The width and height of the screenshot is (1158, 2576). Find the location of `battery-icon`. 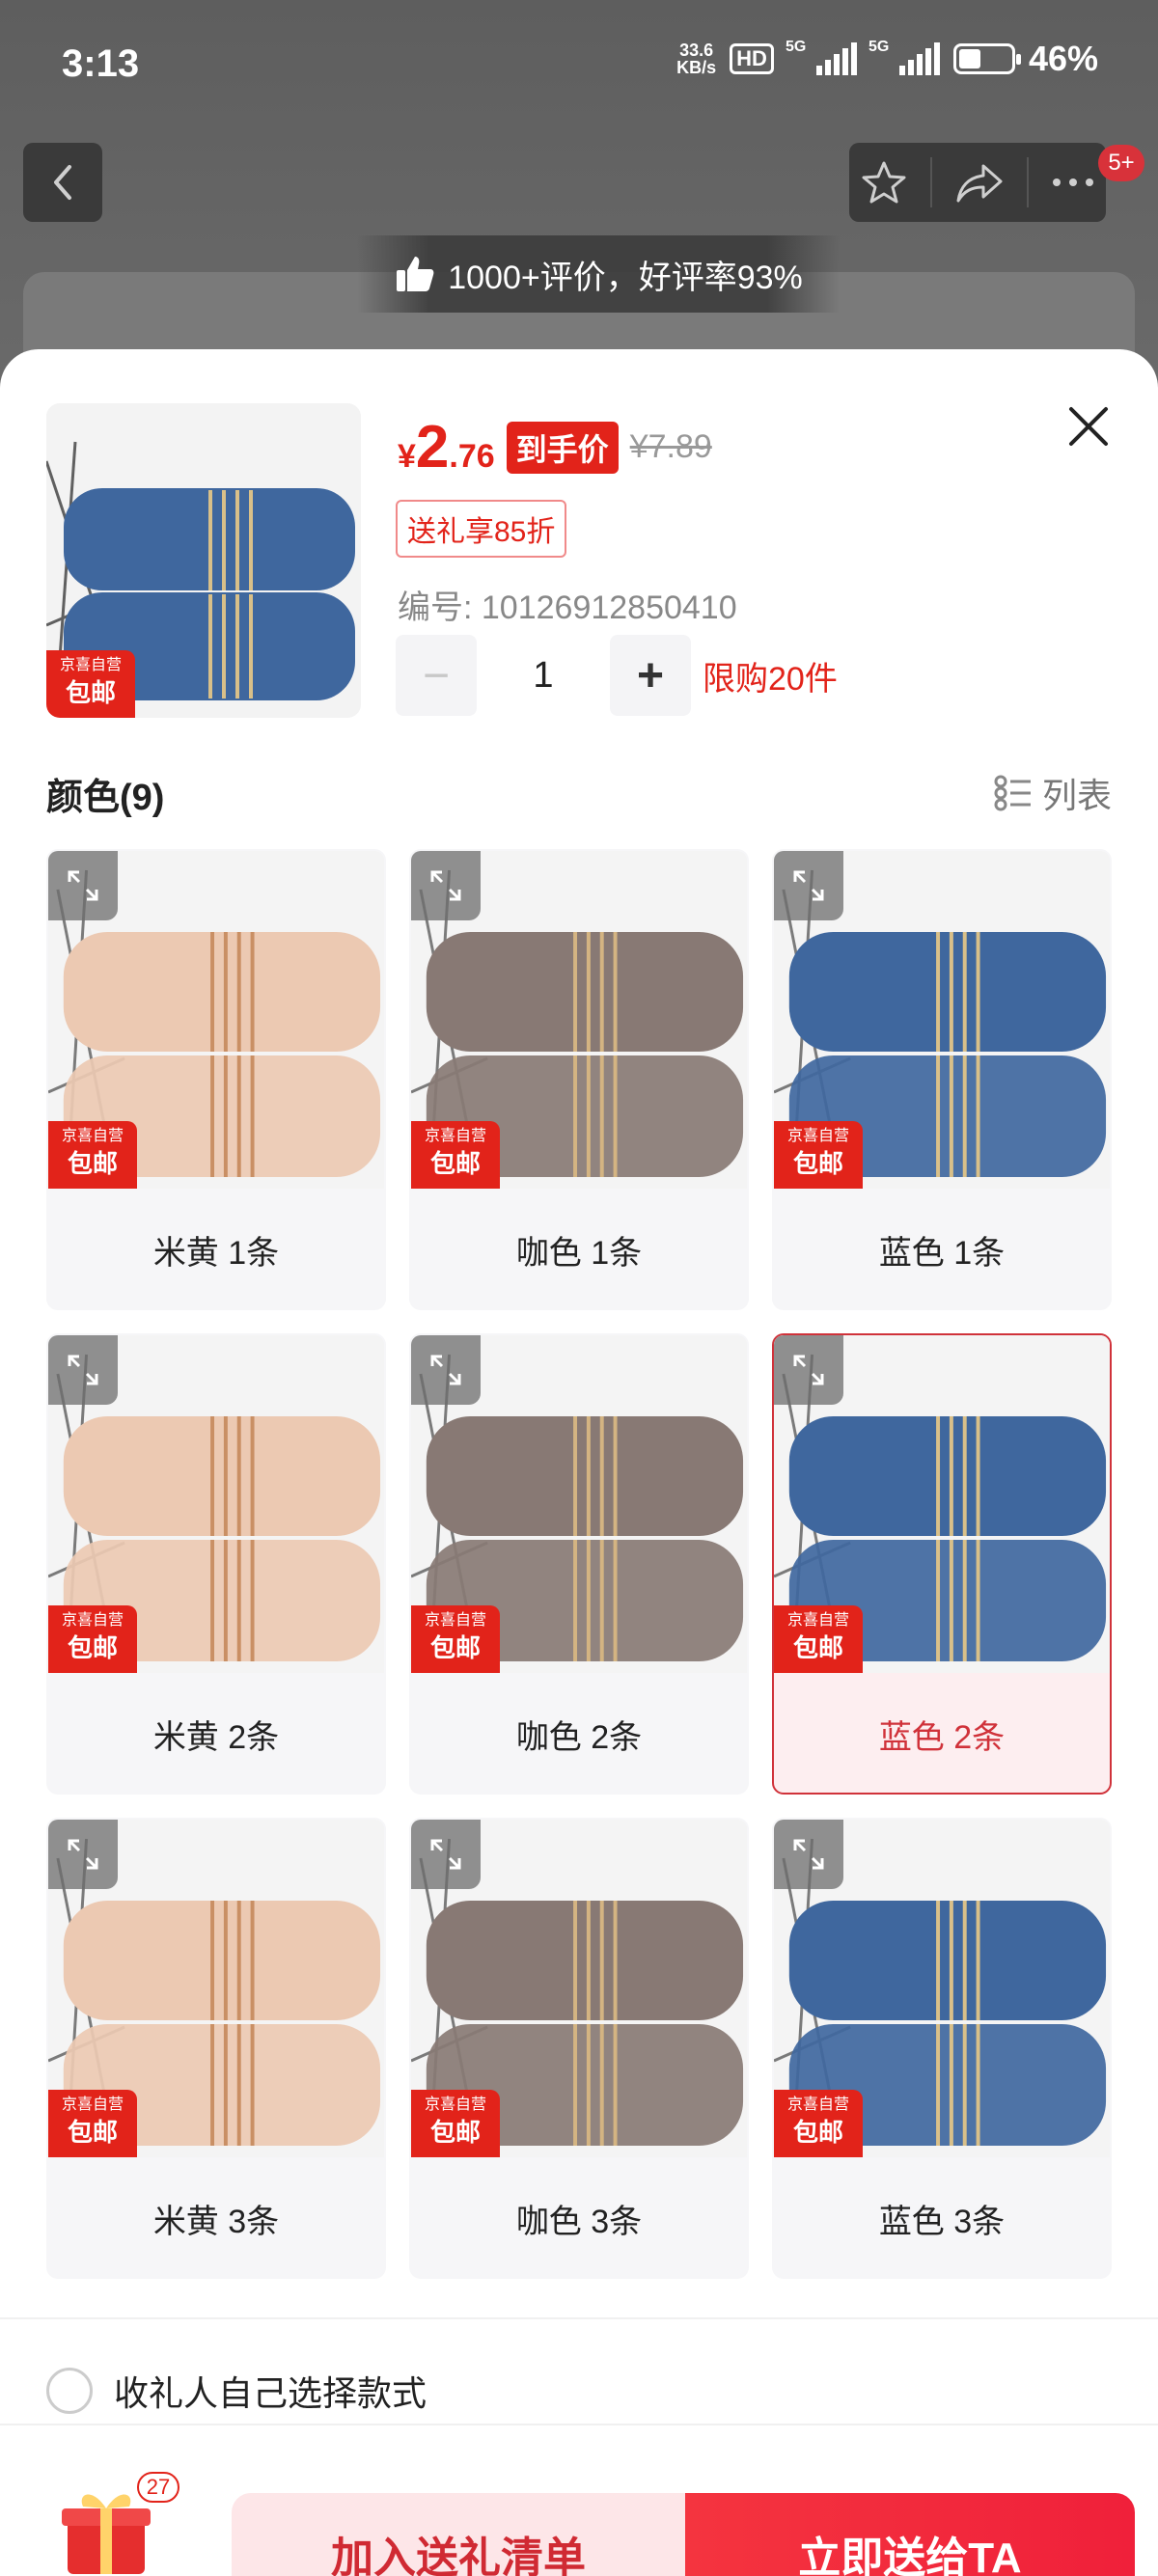

battery-icon is located at coordinates (986, 59).